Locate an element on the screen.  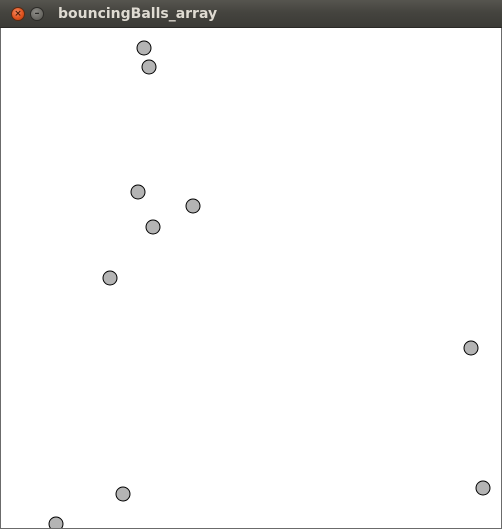
minimize-button: – is located at coordinates (37, 14).